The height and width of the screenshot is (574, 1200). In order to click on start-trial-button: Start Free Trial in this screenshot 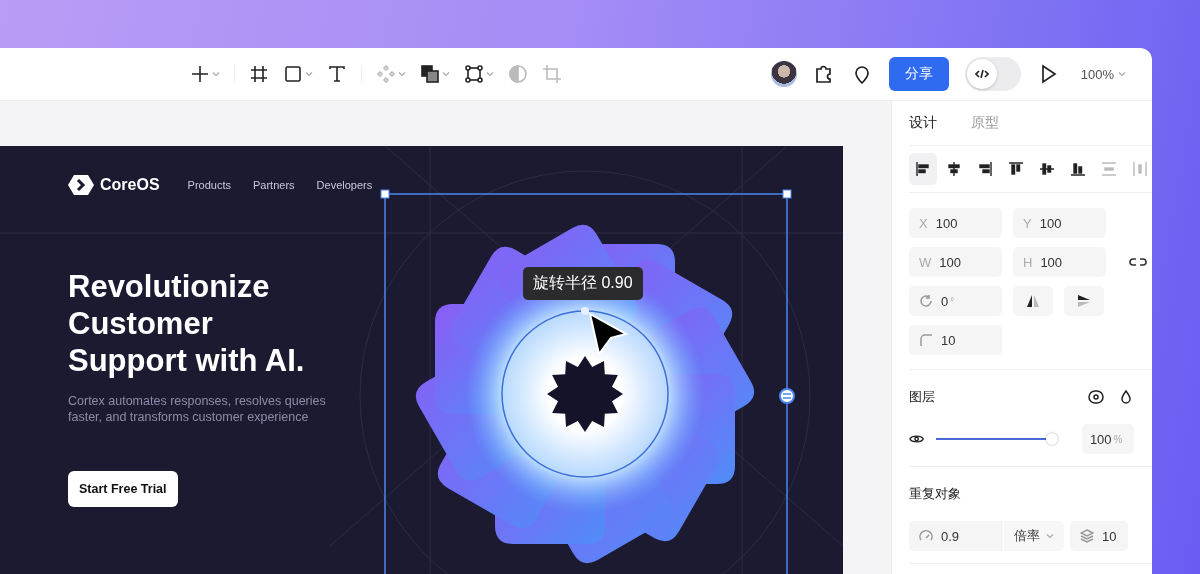, I will do `click(123, 489)`.